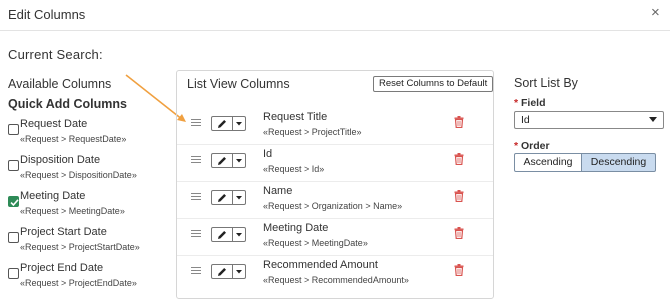  What do you see at coordinates (655, 13) in the screenshot?
I see `close-icon: ×` at bounding box center [655, 13].